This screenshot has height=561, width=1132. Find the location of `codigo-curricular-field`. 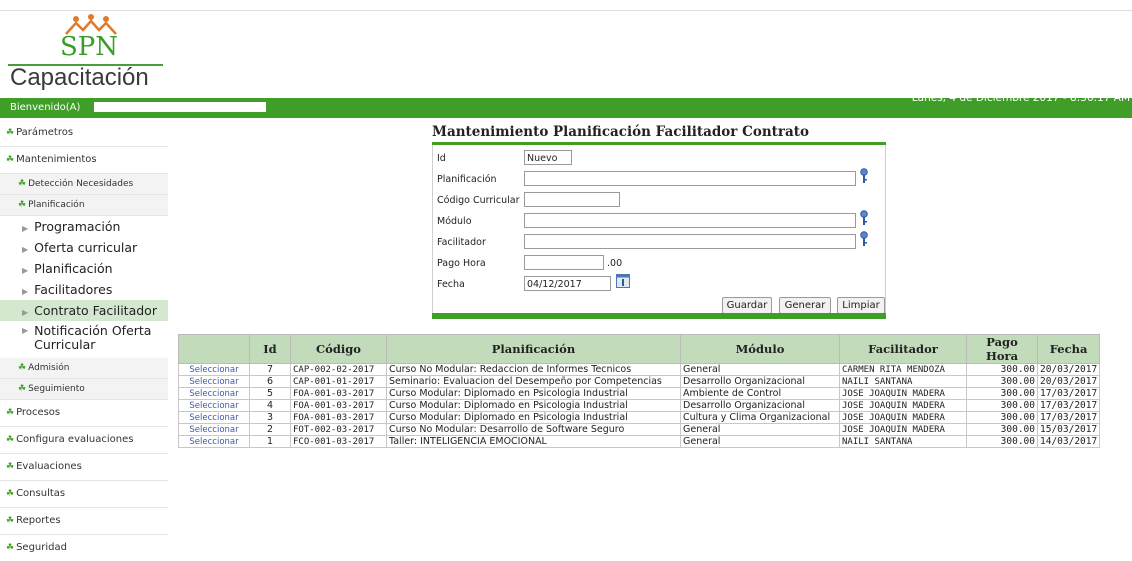

codigo-curricular-field is located at coordinates (572, 199).